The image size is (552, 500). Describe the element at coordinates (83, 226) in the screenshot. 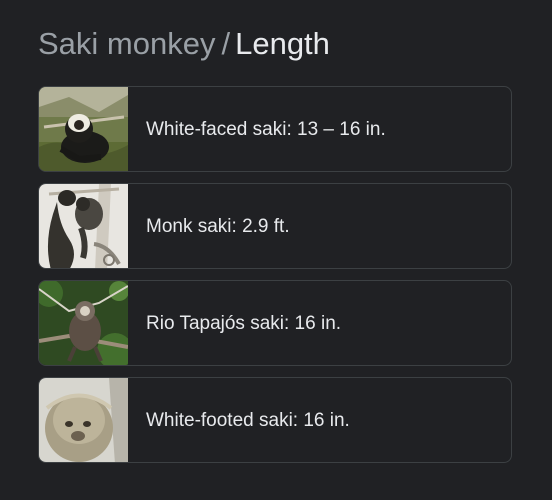

I see `monk-saki-image` at that location.